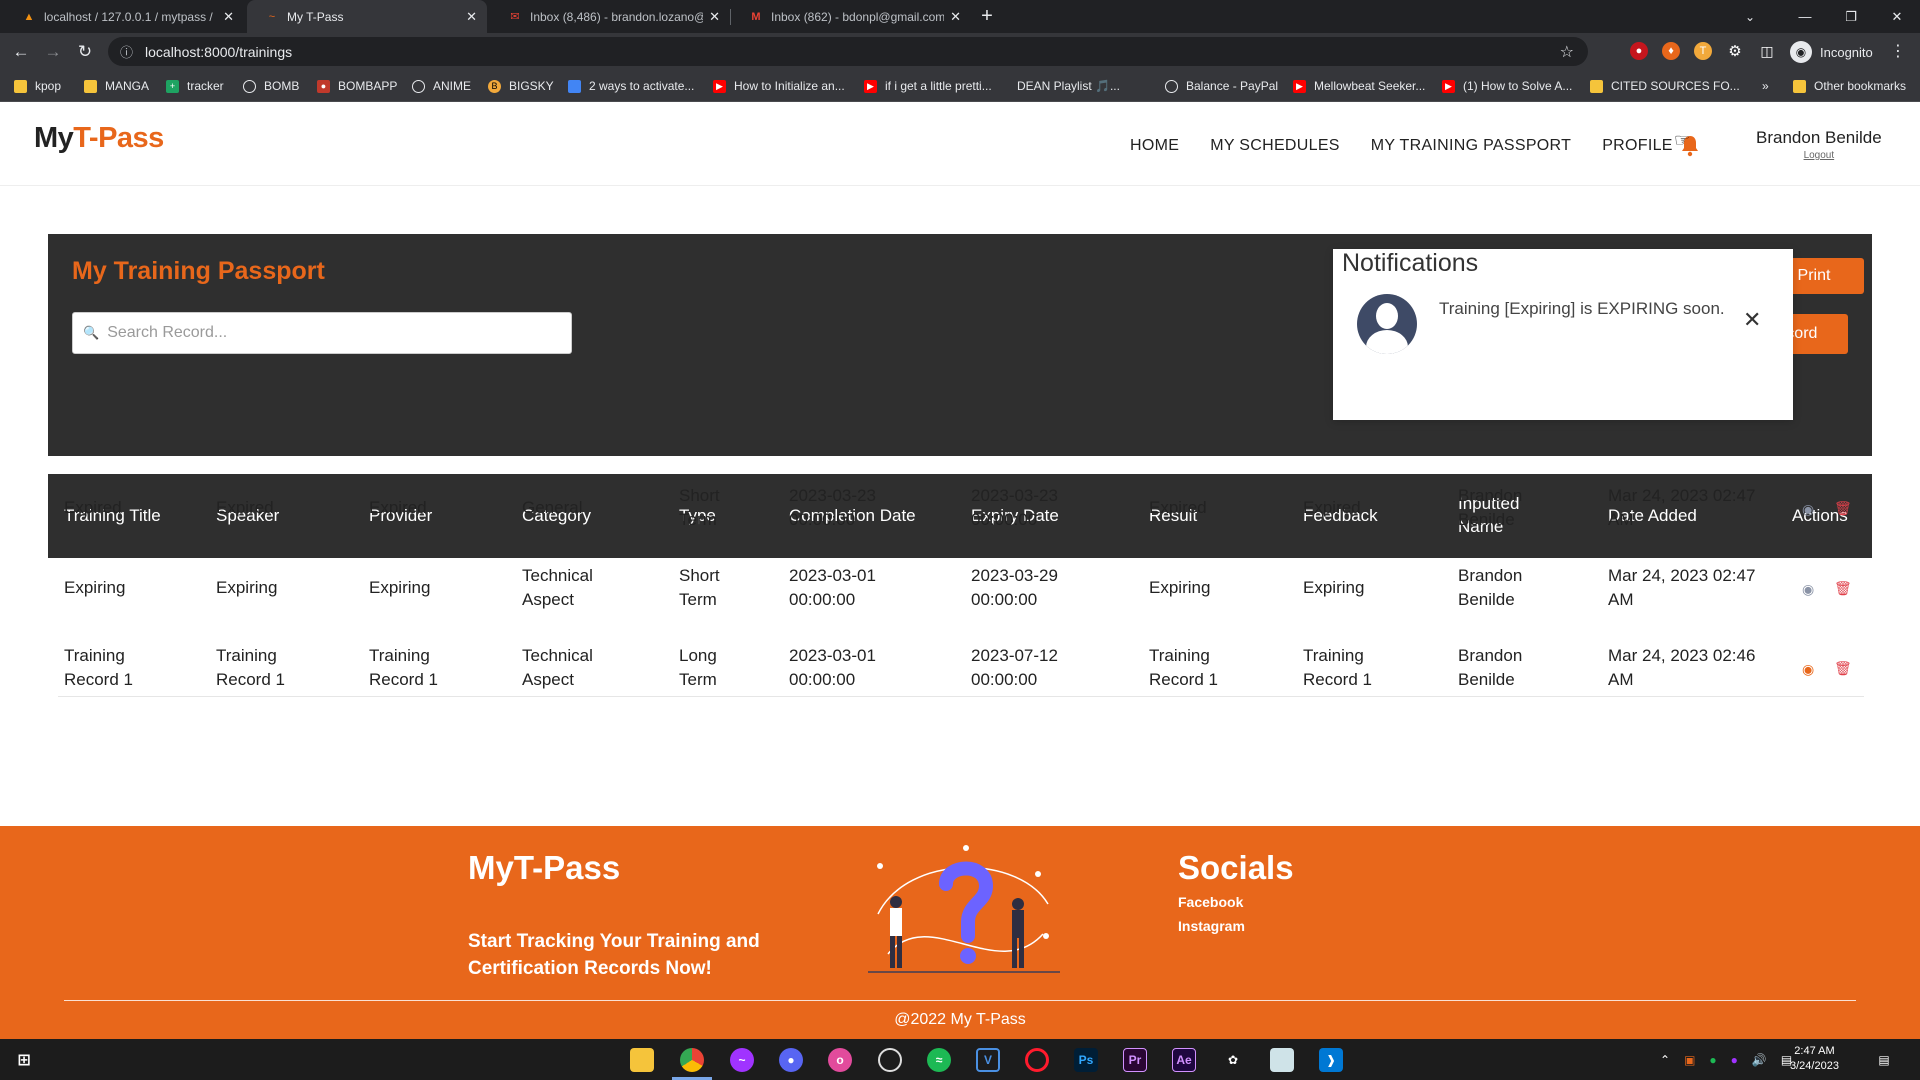  I want to click on bookmark-item: MANGA, so click(116, 86).